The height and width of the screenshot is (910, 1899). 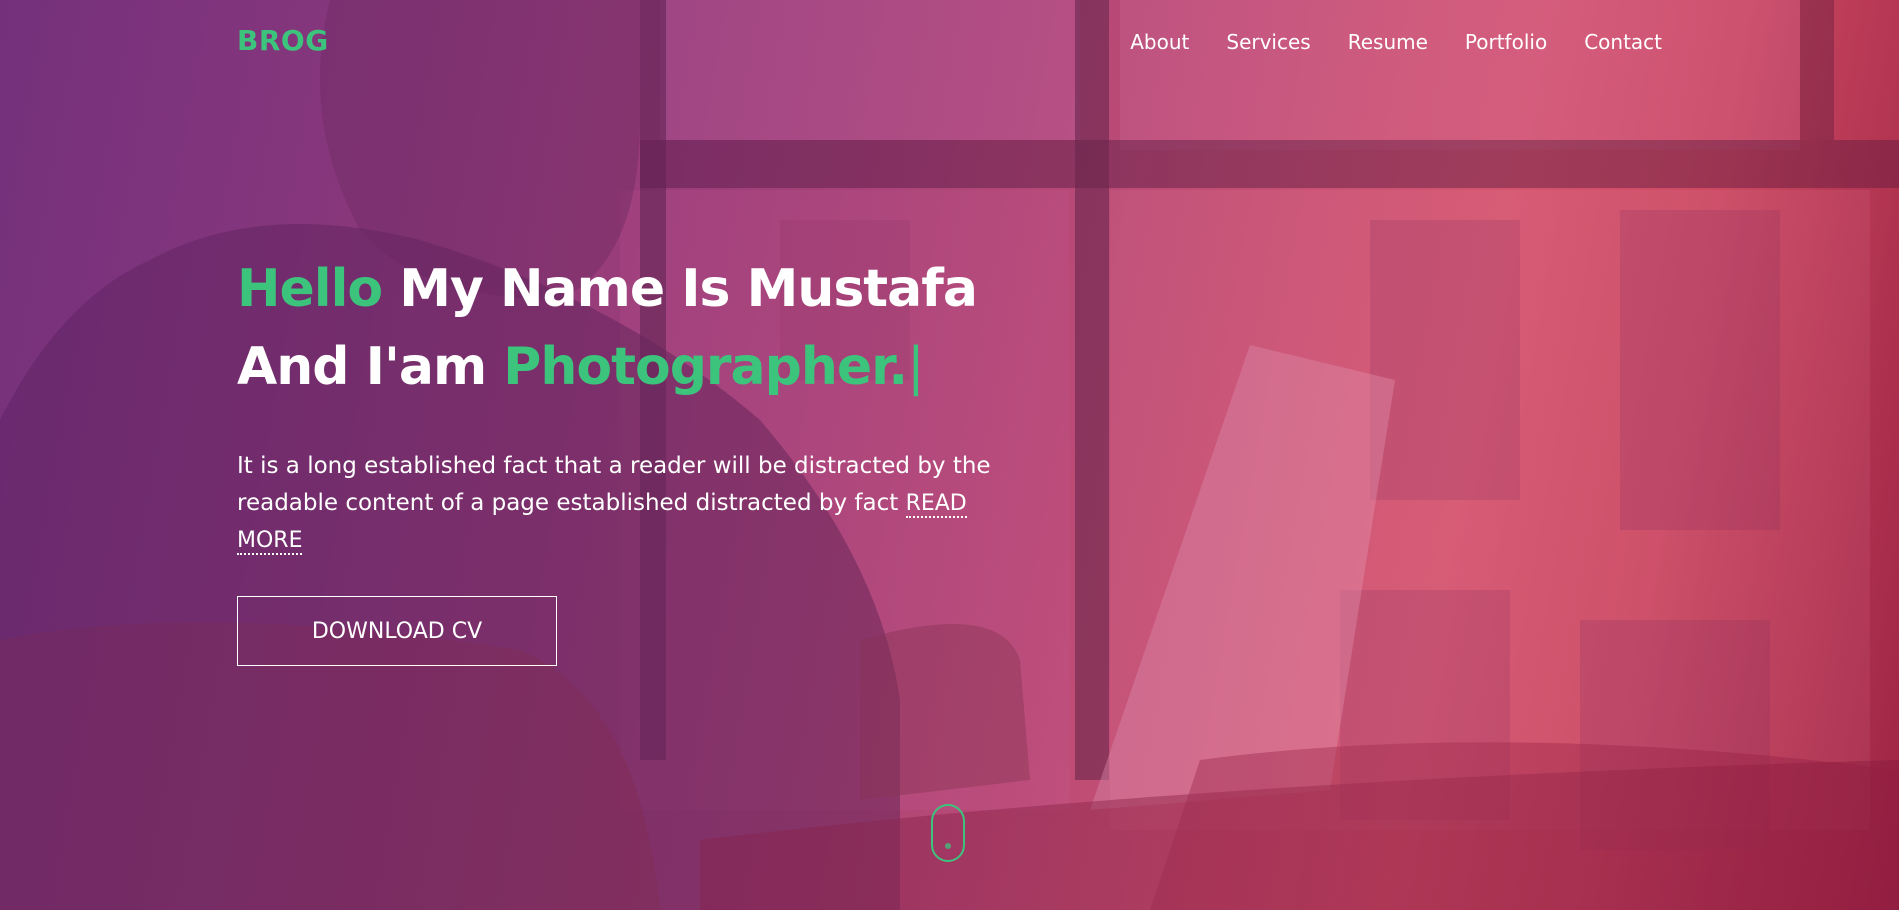 I want to click on nav-link-contact: Contact, so click(x=1623, y=42).